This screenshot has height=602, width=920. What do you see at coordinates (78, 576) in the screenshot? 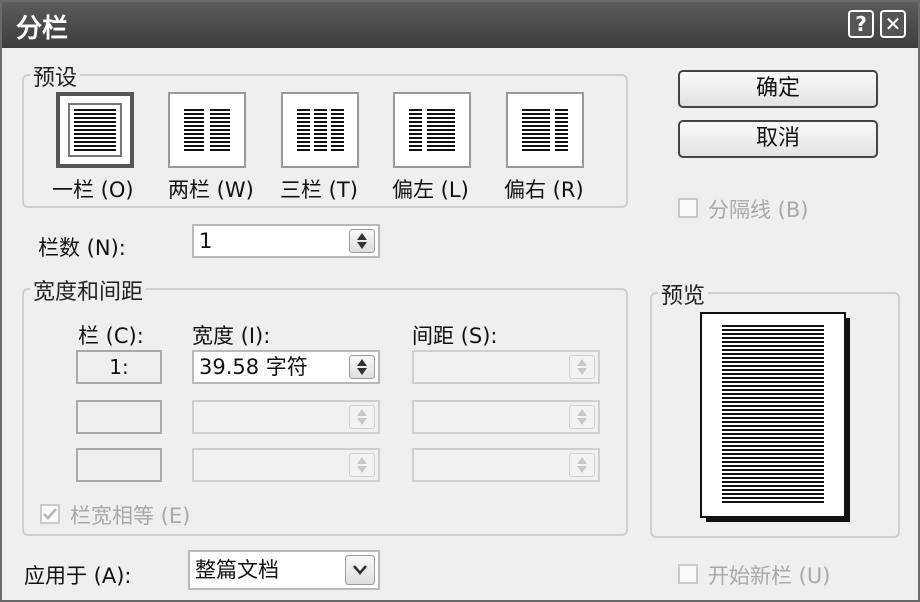
I see `apply-to-label: 应用于 (A):` at bounding box center [78, 576].